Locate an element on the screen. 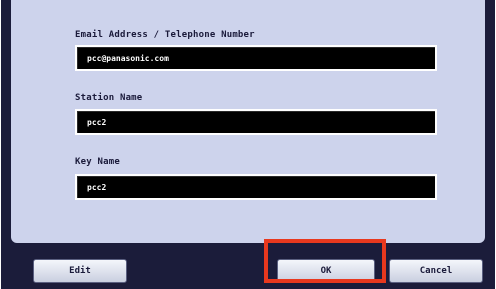 The height and width of the screenshot is (289, 496). key-name-field: pcc2 is located at coordinates (256, 187).